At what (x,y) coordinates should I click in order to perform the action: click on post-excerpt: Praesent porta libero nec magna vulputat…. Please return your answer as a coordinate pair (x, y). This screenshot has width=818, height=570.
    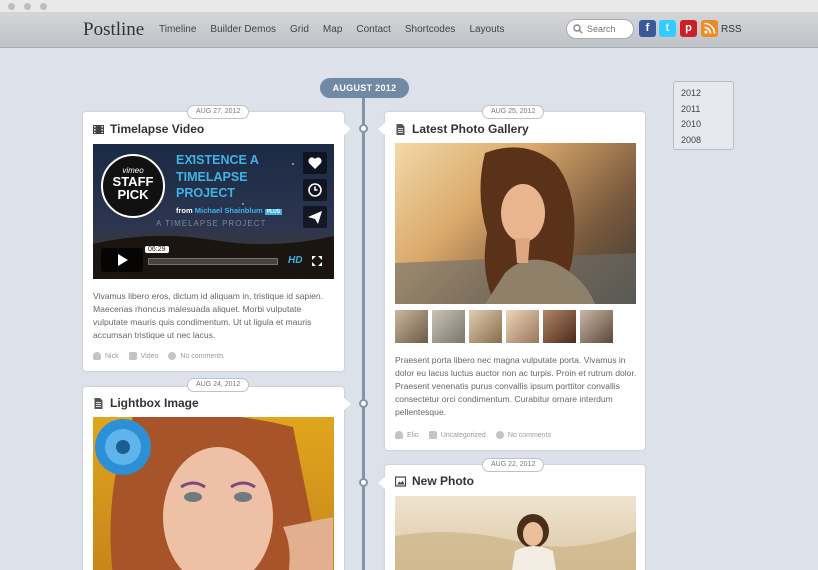
    Looking at the image, I should click on (516, 386).